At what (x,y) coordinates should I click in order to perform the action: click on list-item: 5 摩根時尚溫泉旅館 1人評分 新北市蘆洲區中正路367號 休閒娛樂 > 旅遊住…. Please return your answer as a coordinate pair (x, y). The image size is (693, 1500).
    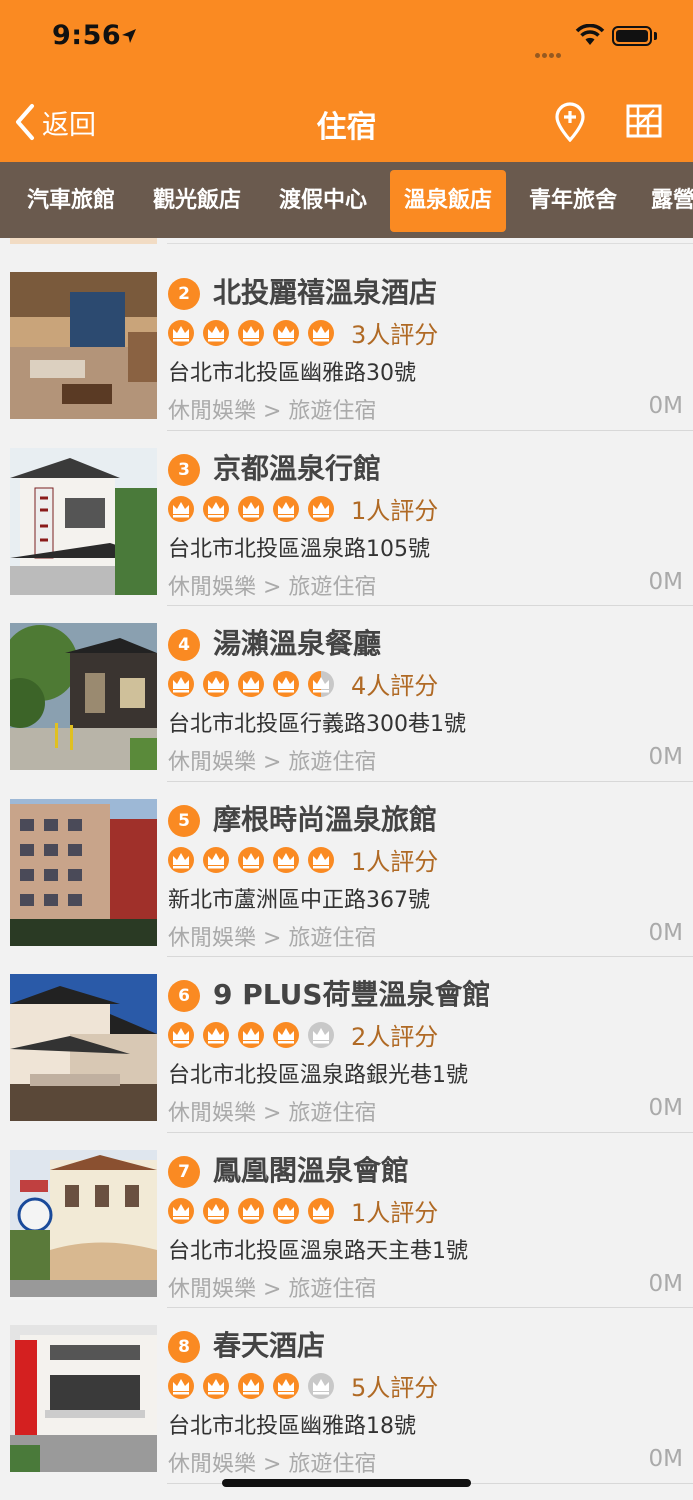
    Looking at the image, I should click on (346, 869).